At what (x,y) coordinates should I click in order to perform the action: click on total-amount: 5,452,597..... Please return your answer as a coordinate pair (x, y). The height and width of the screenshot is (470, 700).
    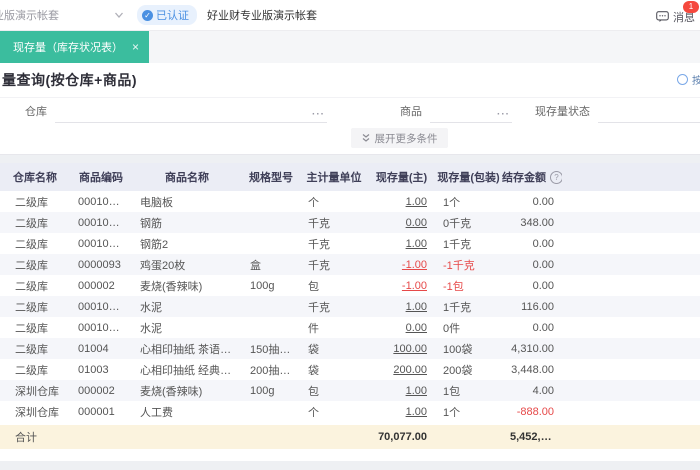
    Looking at the image, I should click on (532, 435).